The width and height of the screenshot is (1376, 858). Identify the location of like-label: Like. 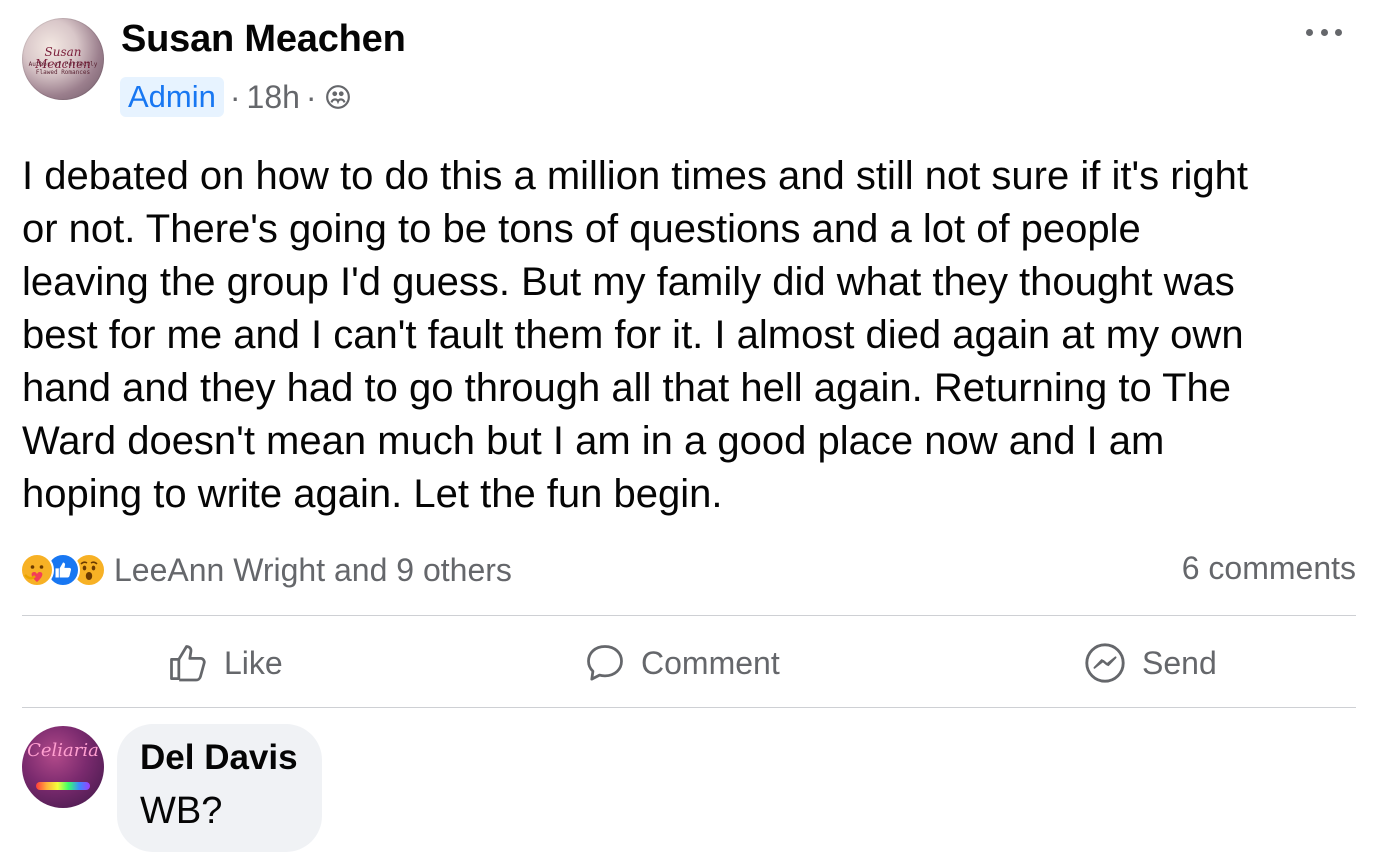
(253, 662).